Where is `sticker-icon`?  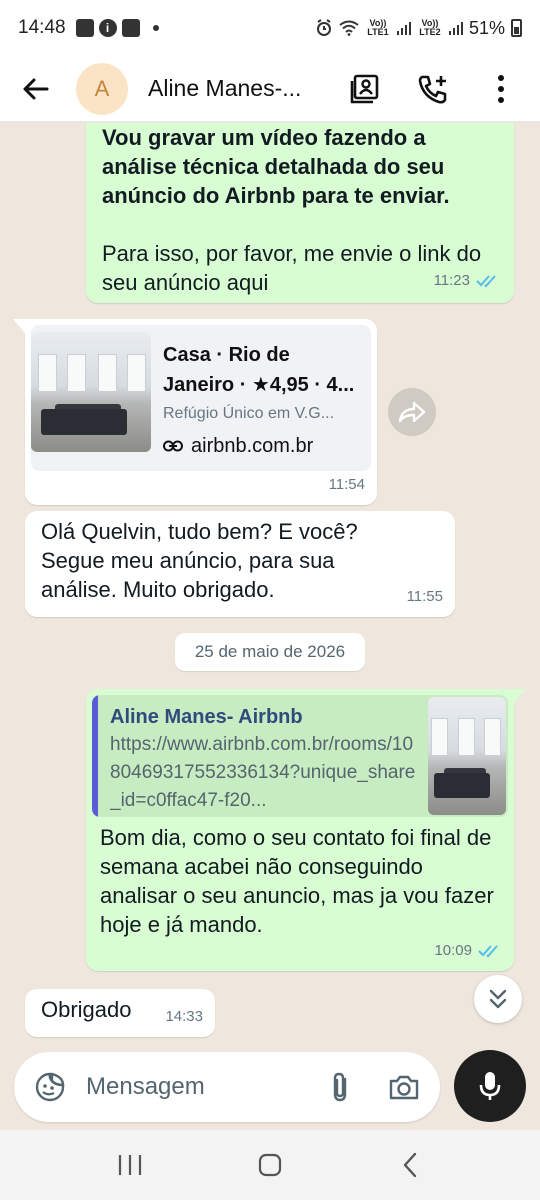
sticker-icon is located at coordinates (50, 1087).